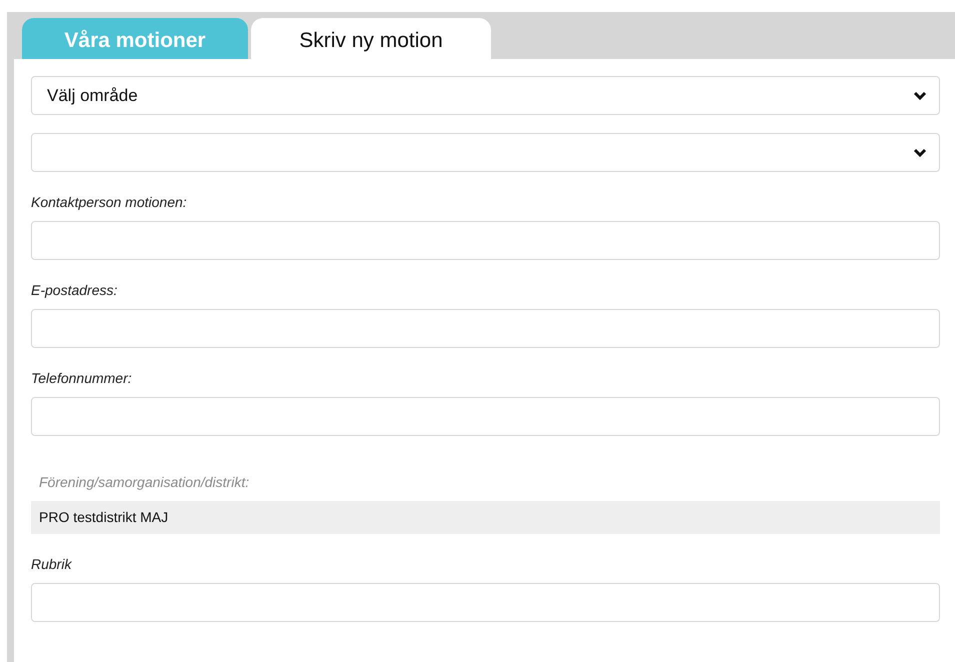 The height and width of the screenshot is (662, 955). Describe the element at coordinates (74, 290) in the screenshot. I see `field-label: E-postadress:` at that location.